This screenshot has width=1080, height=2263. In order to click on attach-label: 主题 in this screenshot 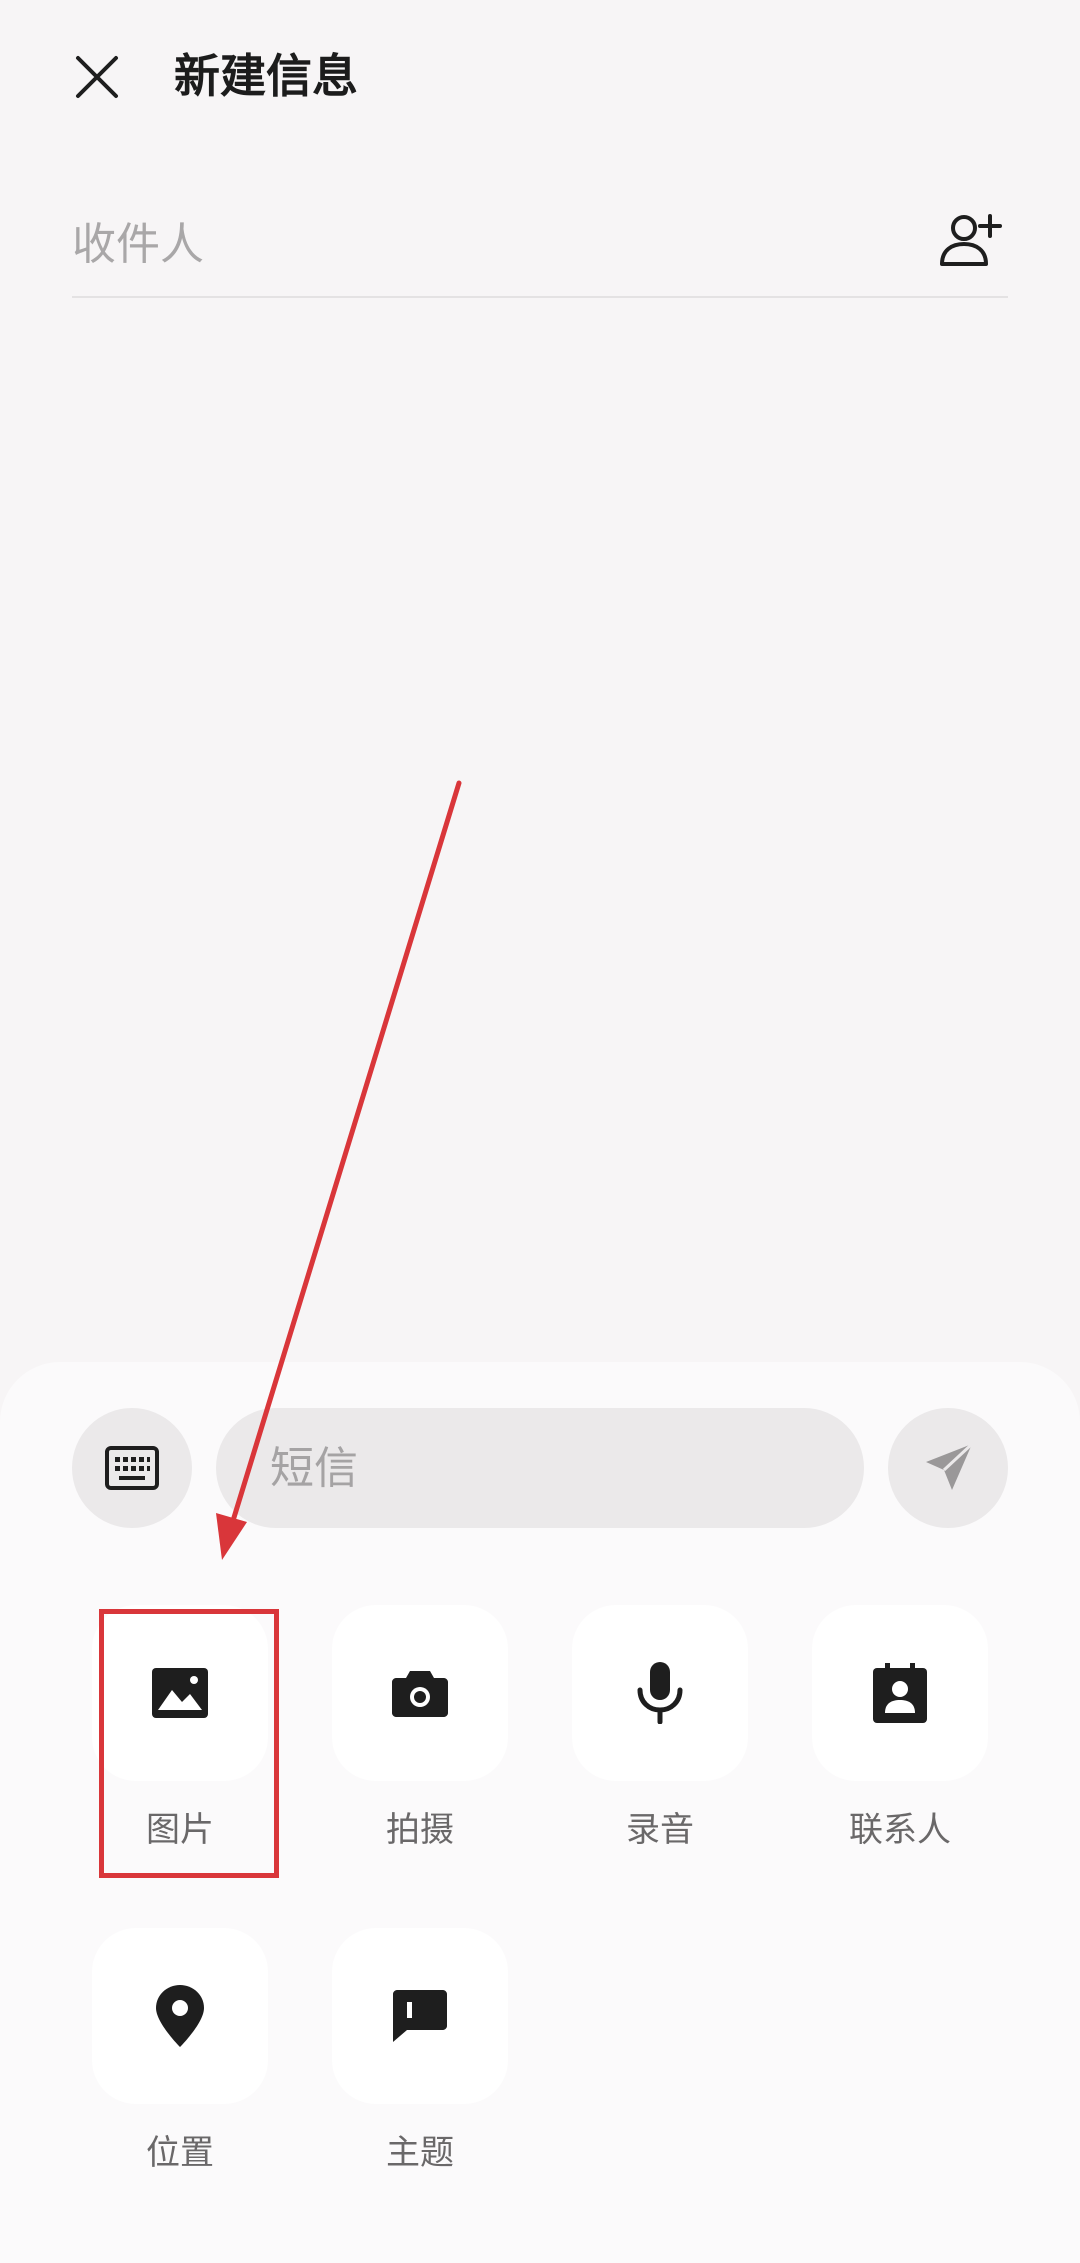, I will do `click(420, 2153)`.